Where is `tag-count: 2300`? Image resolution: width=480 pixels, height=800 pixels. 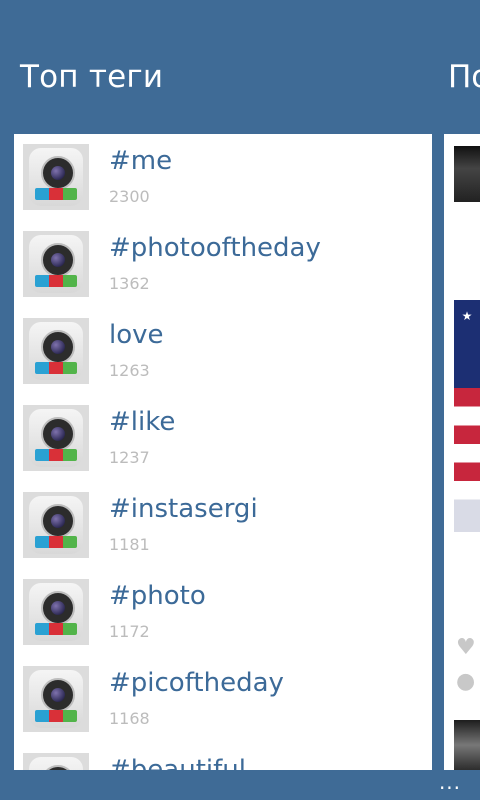 tag-count: 2300 is located at coordinates (129, 196).